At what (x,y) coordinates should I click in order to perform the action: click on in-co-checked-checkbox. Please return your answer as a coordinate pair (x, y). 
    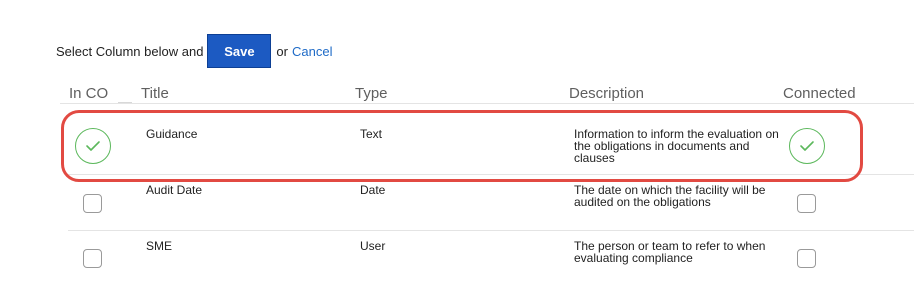
    Looking at the image, I should click on (93, 146).